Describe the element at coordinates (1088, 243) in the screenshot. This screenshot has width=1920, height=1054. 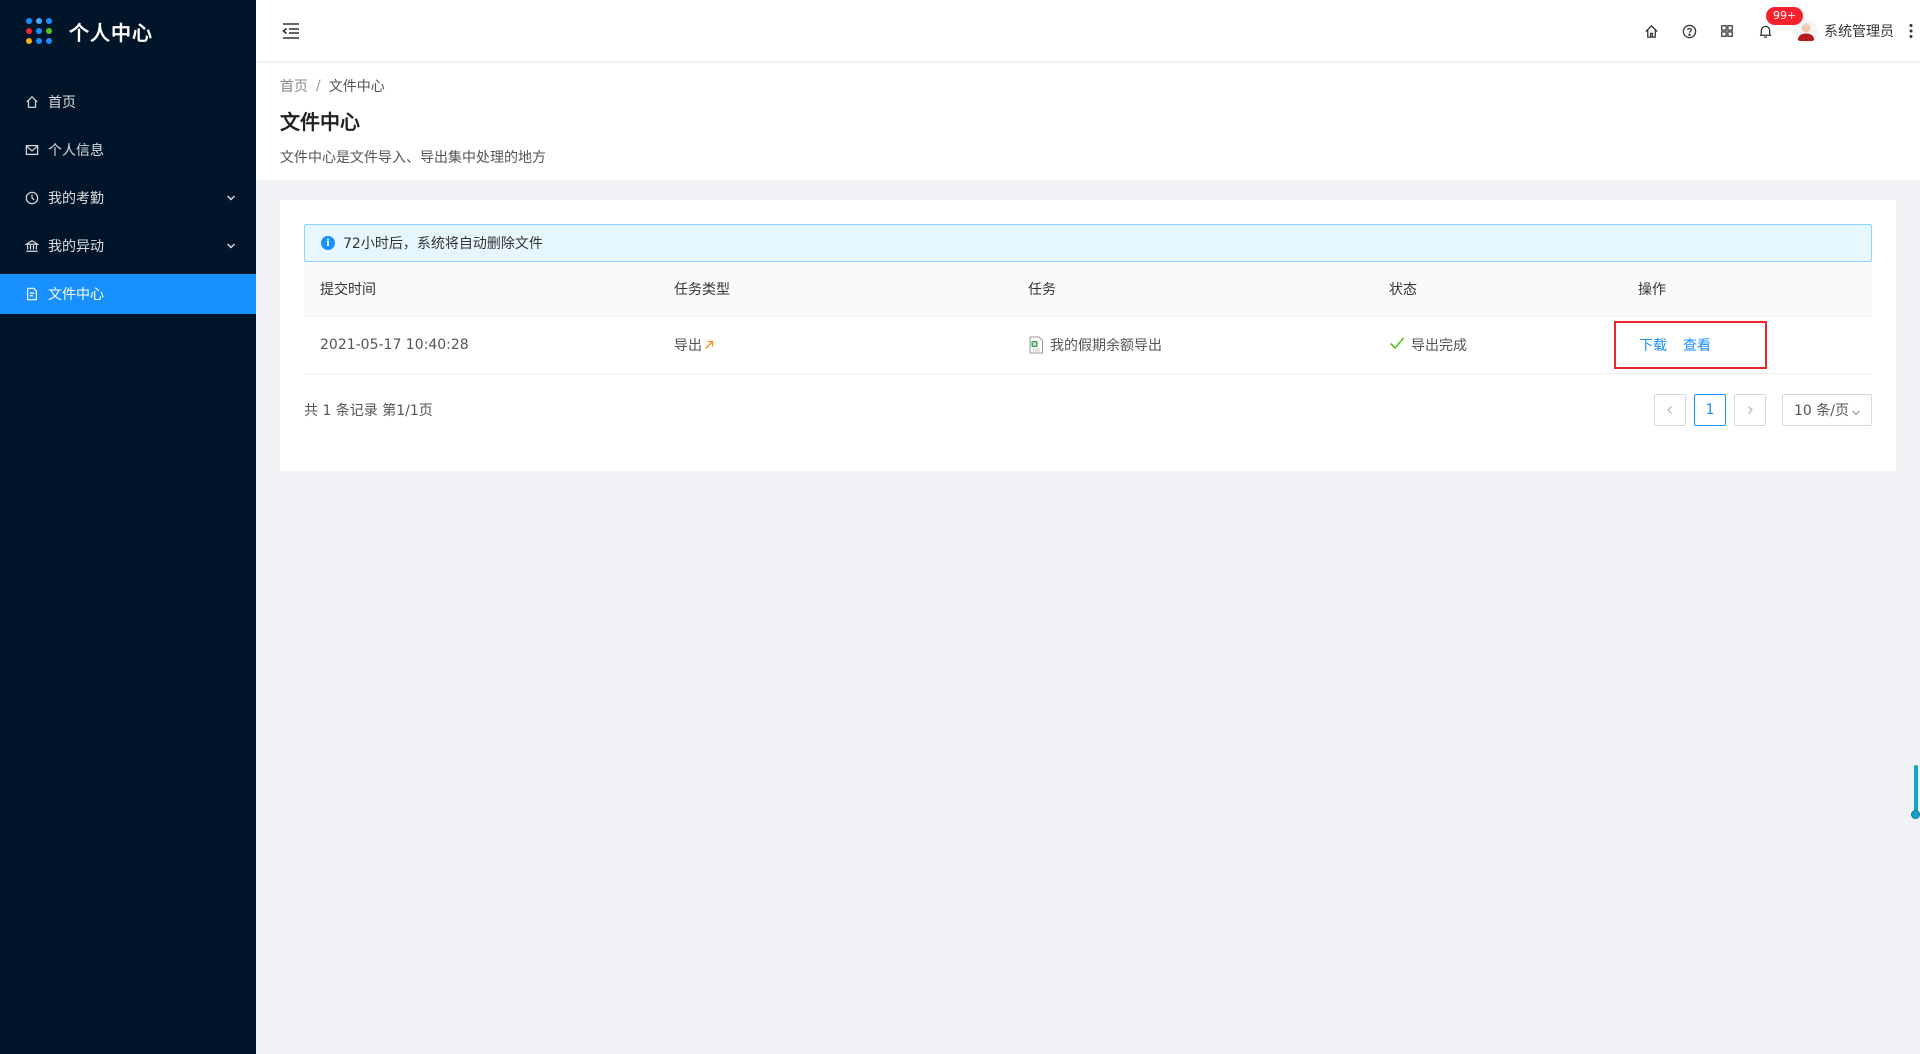
I see `info-alert: i 72小时后，系统将自动删除文件` at that location.